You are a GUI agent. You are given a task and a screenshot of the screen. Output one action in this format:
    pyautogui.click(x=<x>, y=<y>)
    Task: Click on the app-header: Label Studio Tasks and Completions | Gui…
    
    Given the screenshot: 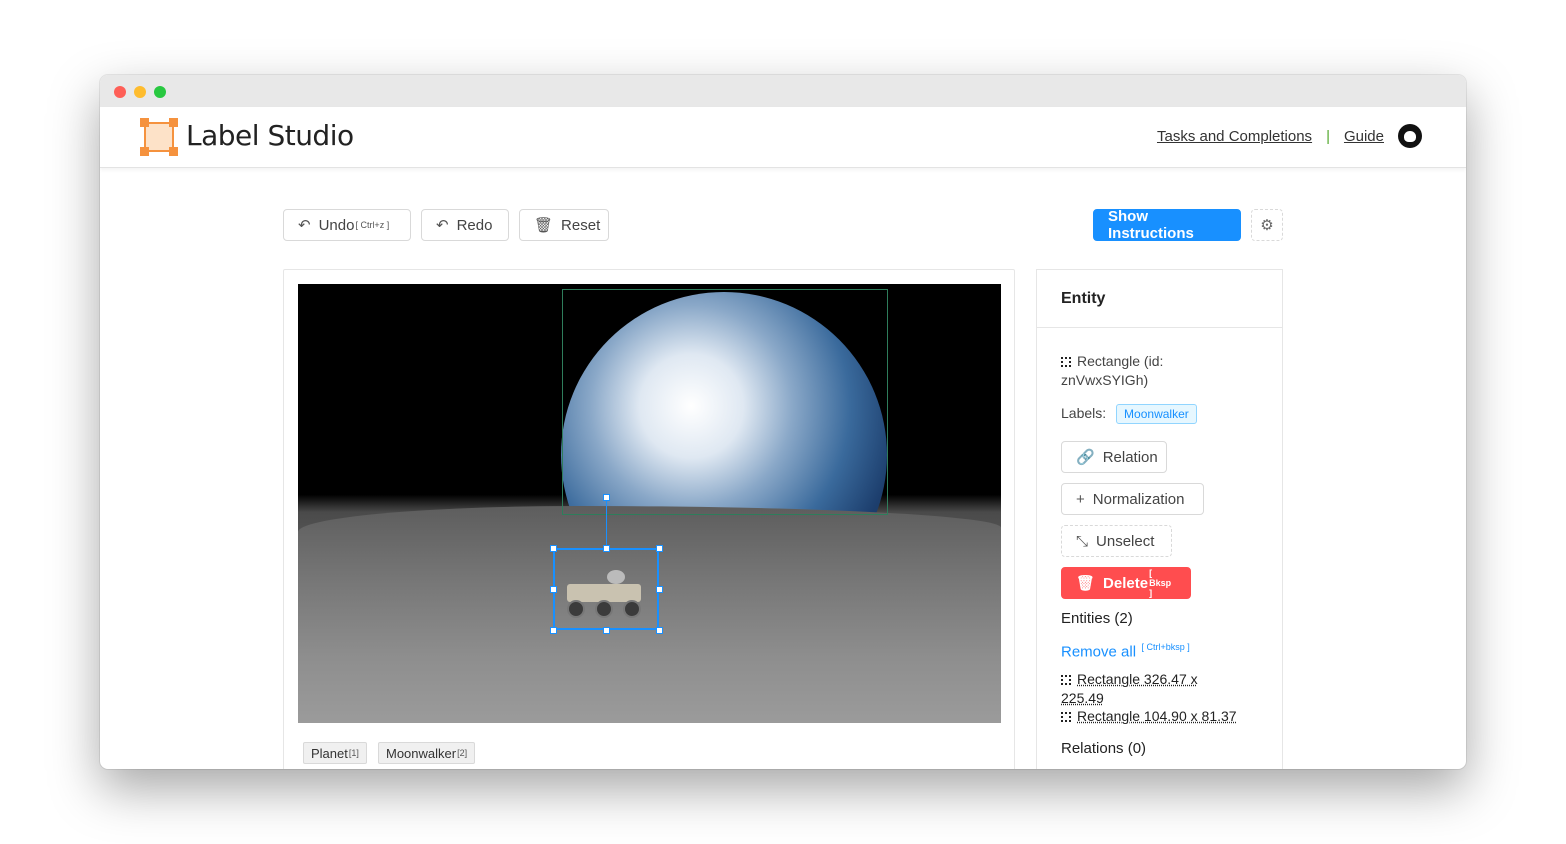 What is the action you would take?
    pyautogui.click(x=783, y=137)
    